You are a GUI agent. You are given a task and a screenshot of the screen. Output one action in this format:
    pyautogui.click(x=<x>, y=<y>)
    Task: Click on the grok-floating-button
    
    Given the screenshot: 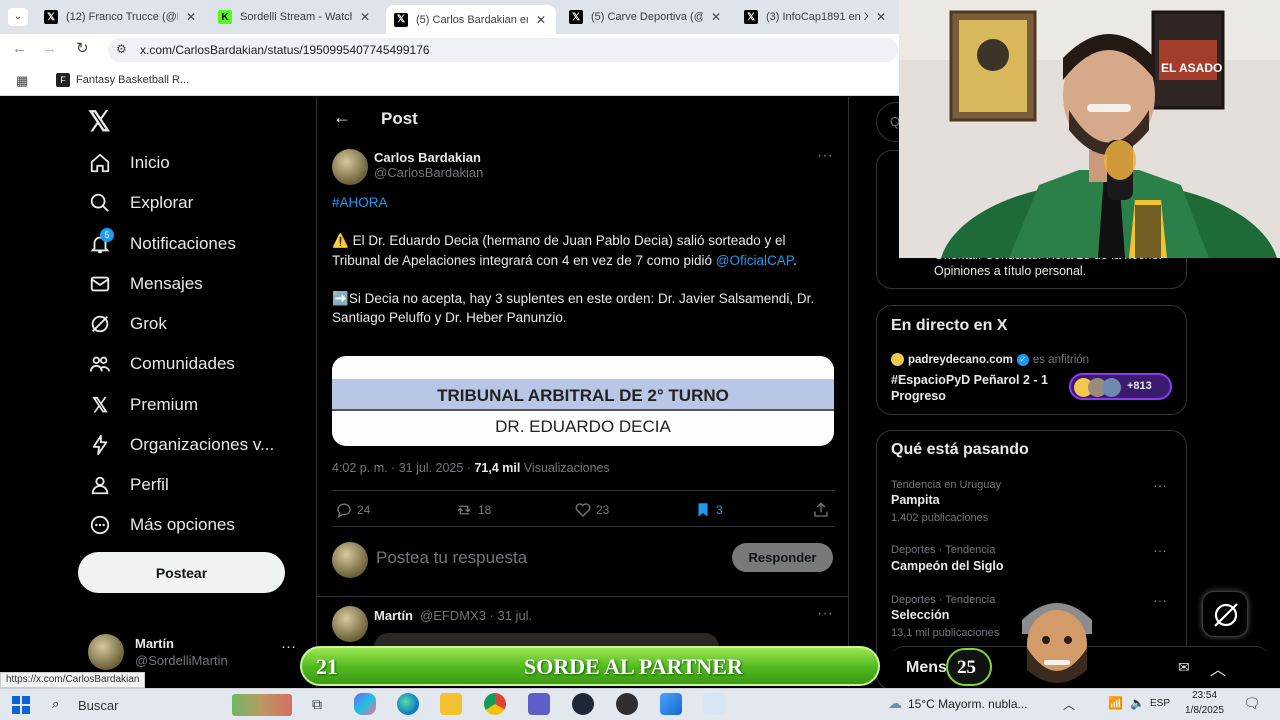 What is the action you would take?
    pyautogui.click(x=1225, y=614)
    